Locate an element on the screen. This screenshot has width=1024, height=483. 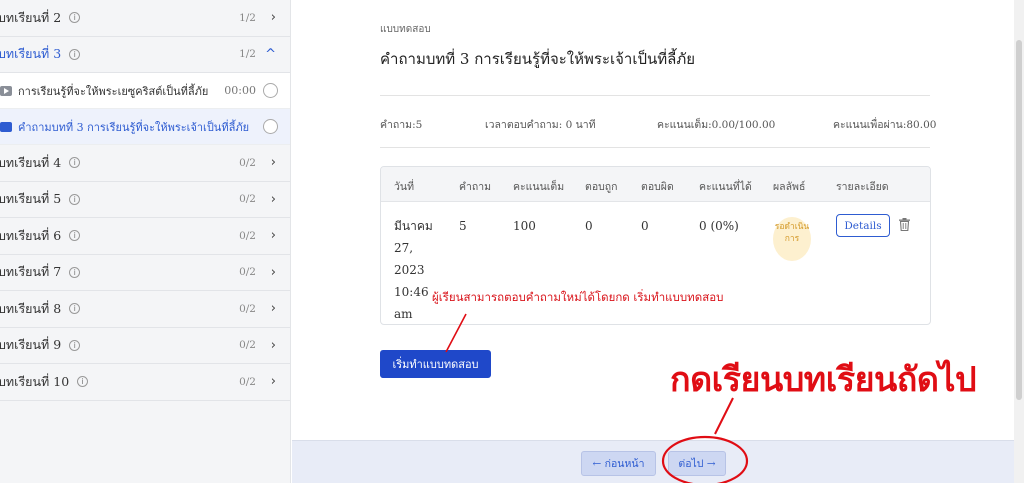
sidebar-lesson-10: บทเรียนที่ 10 i 0/2 › is located at coordinates (145, 382).